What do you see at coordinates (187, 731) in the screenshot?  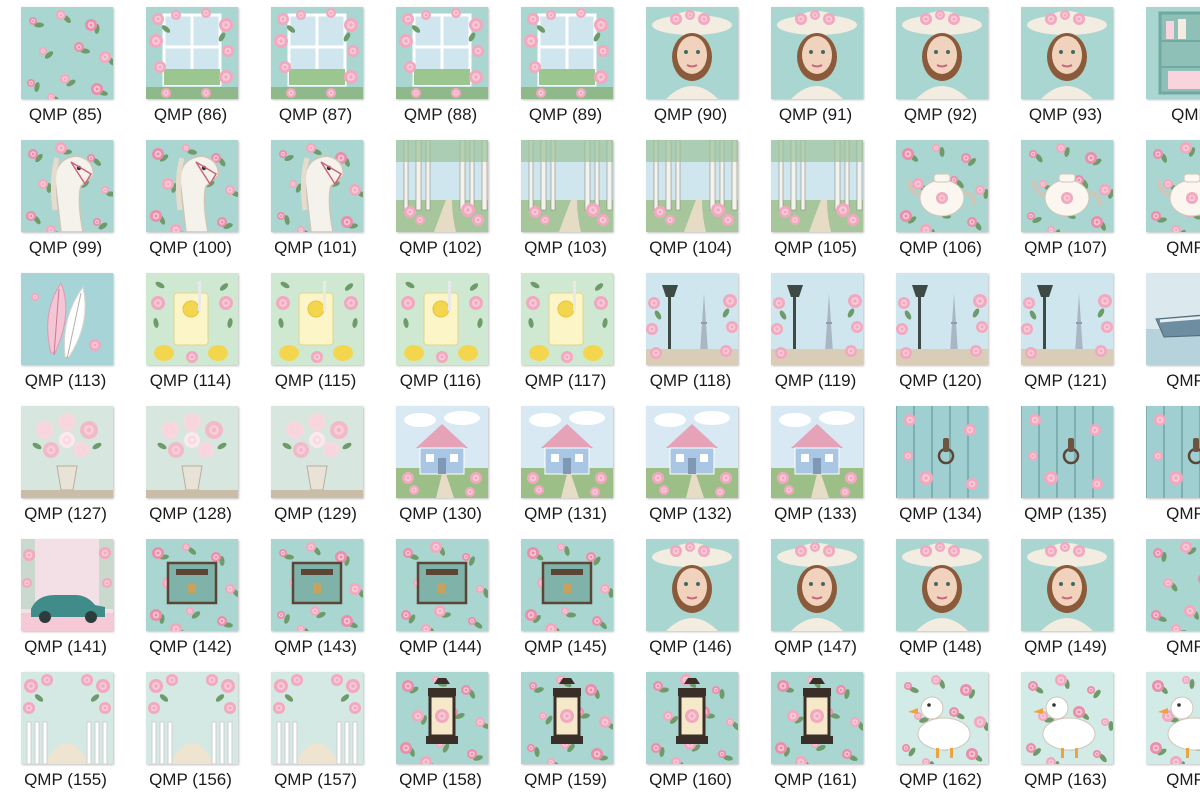 I see `thumbnail-item: QMP (156)` at bounding box center [187, 731].